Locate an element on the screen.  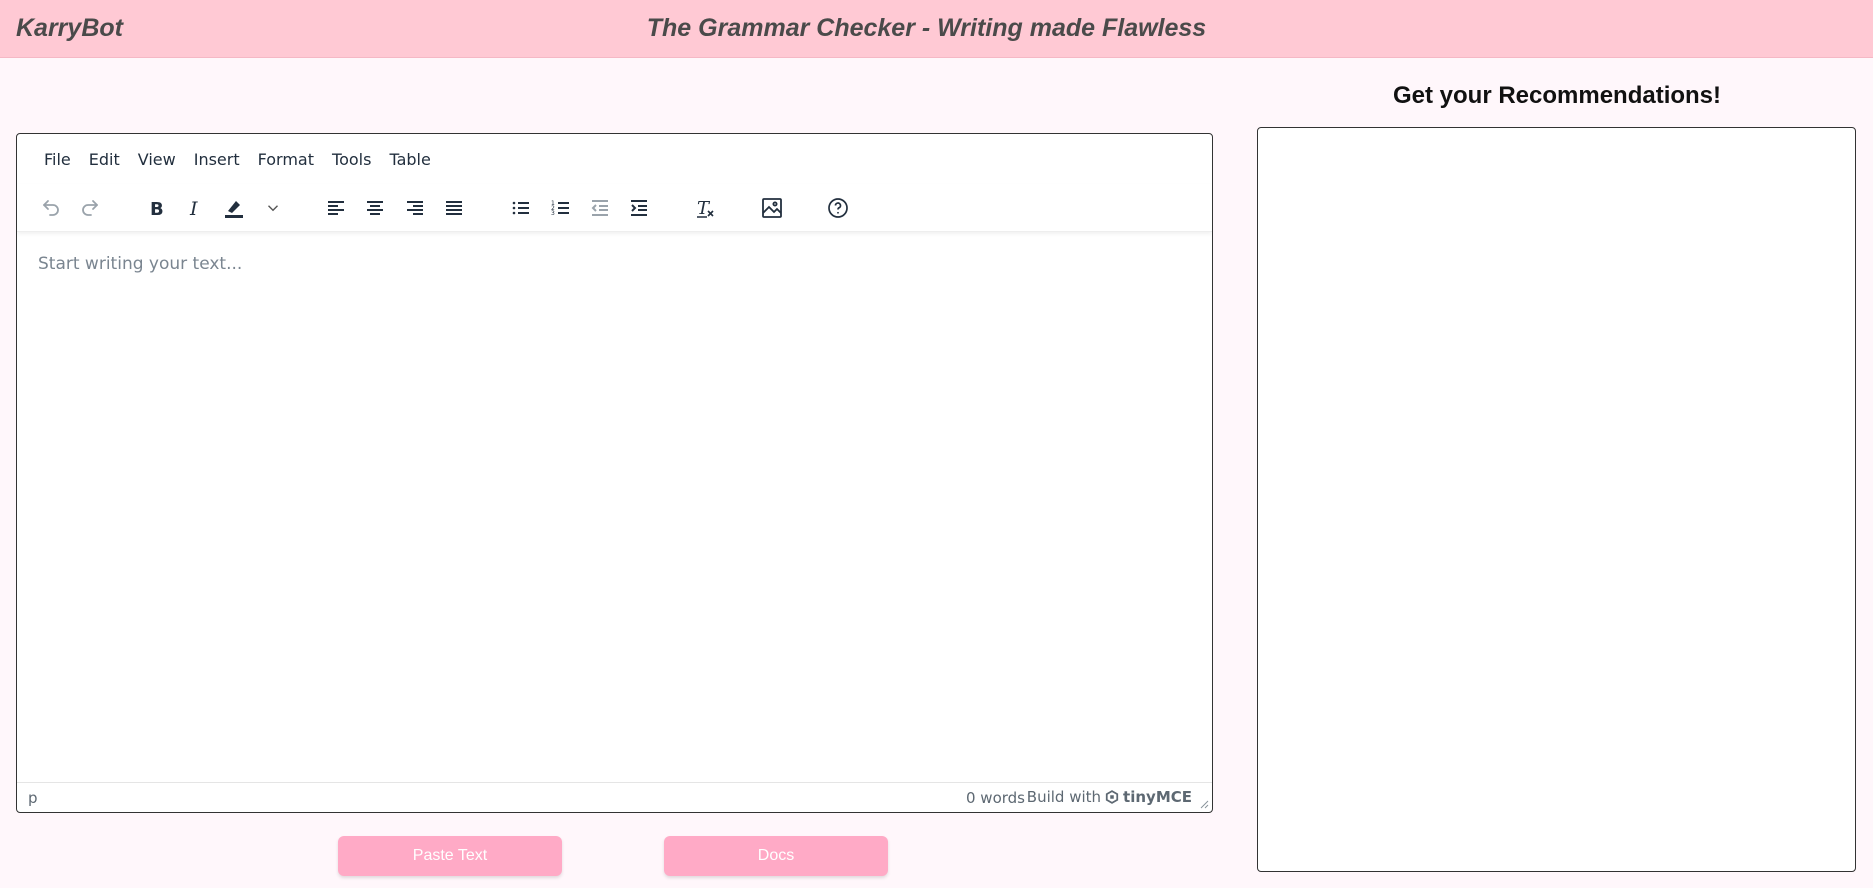
tinymce-logo-icon is located at coordinates (1112, 797).